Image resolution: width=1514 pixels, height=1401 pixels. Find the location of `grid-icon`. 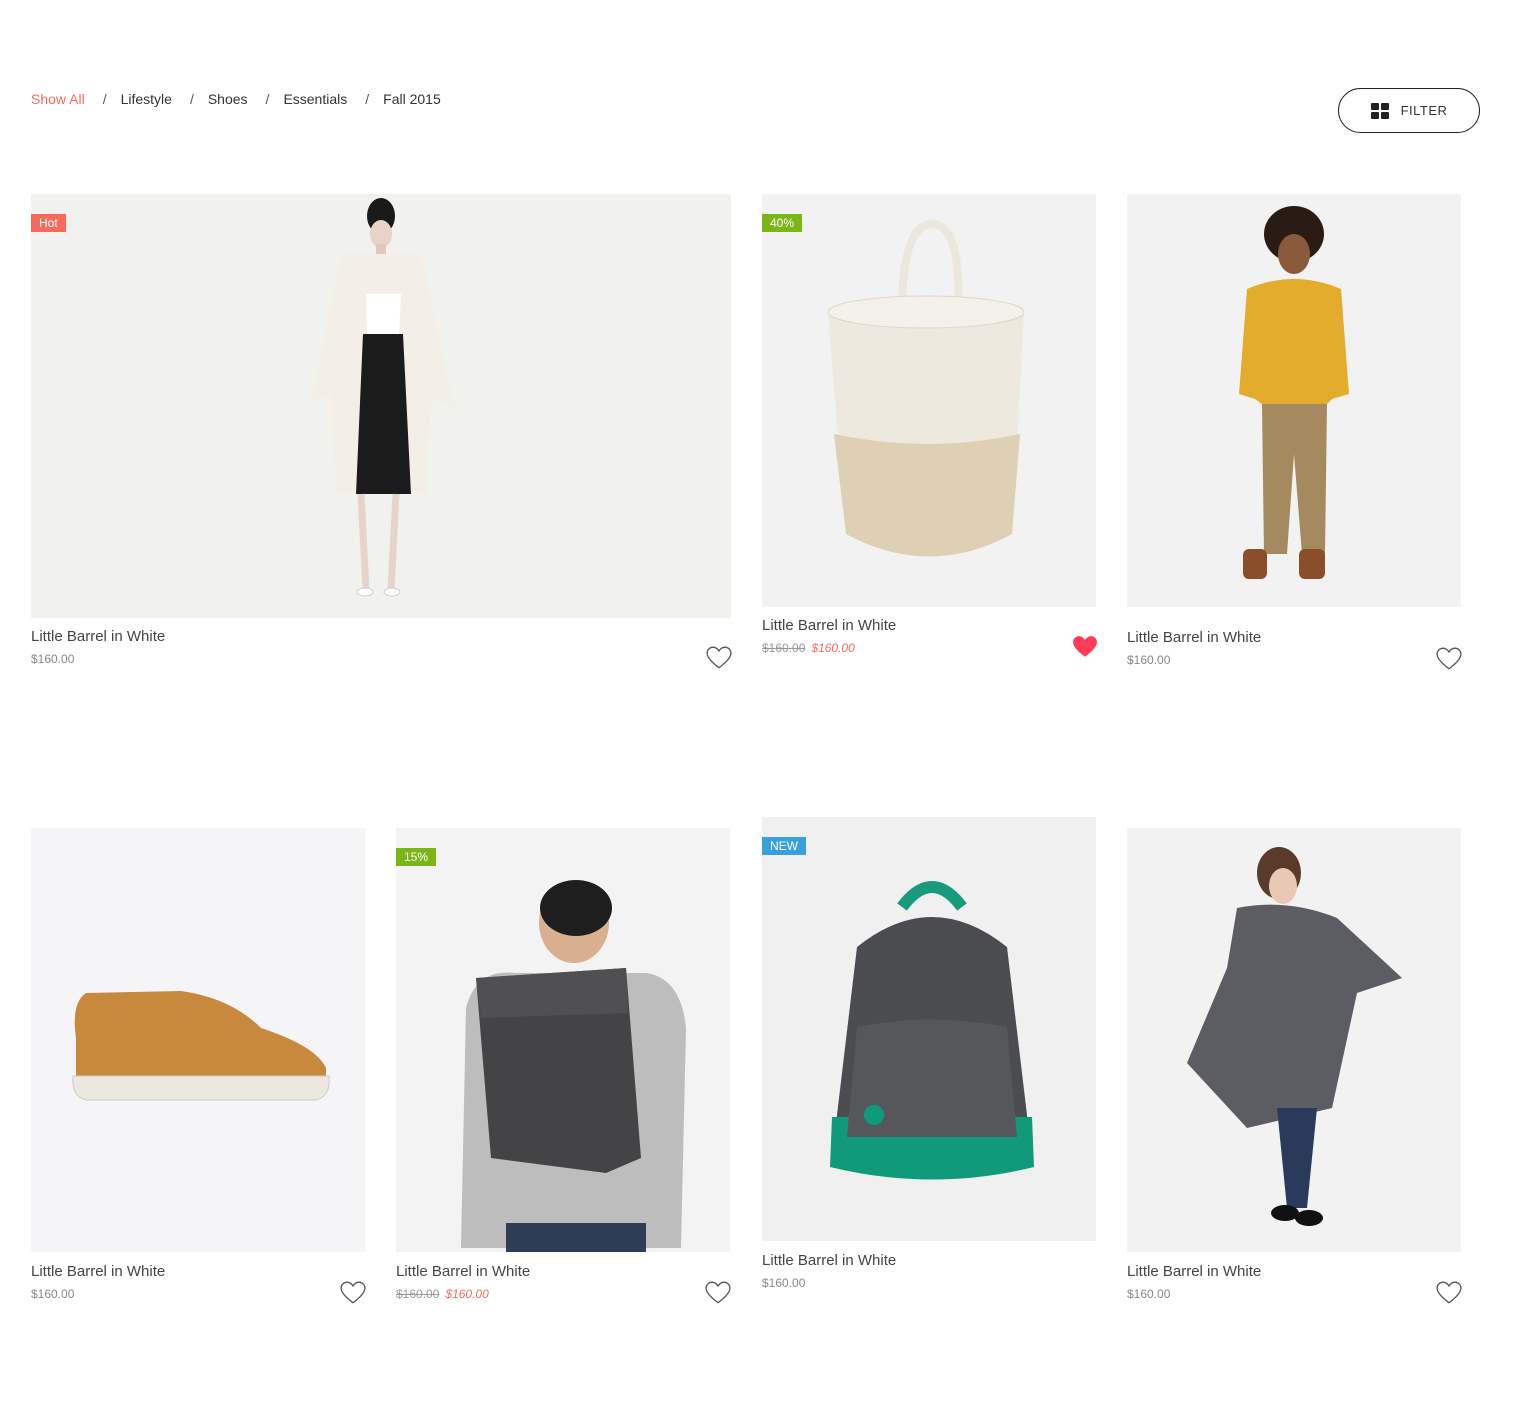

grid-icon is located at coordinates (1379, 110).